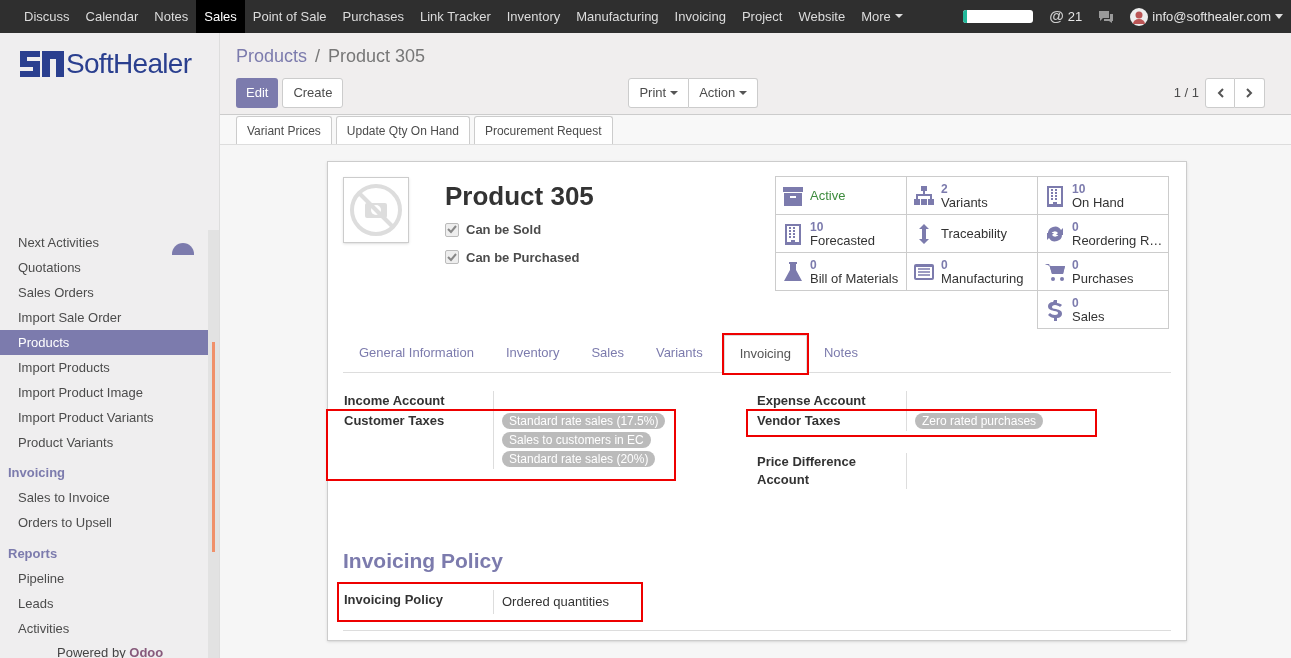 The width and height of the screenshot is (1291, 658). What do you see at coordinates (533, 16) in the screenshot?
I see `menu-item: Inventory` at bounding box center [533, 16].